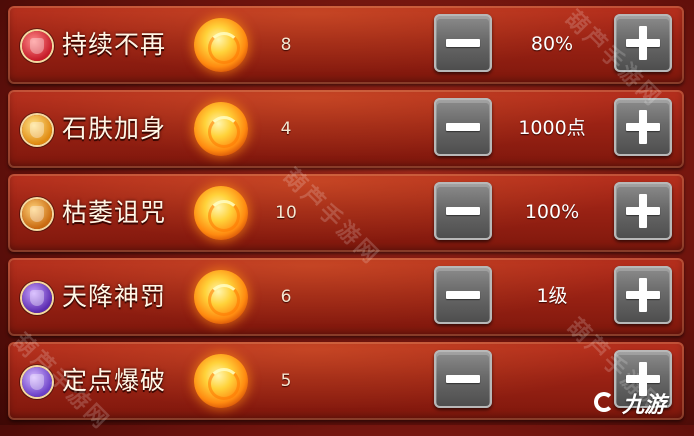 The image size is (694, 436). Describe the element at coordinates (114, 212) in the screenshot. I see `skill-name: 枯萎诅咒` at that location.